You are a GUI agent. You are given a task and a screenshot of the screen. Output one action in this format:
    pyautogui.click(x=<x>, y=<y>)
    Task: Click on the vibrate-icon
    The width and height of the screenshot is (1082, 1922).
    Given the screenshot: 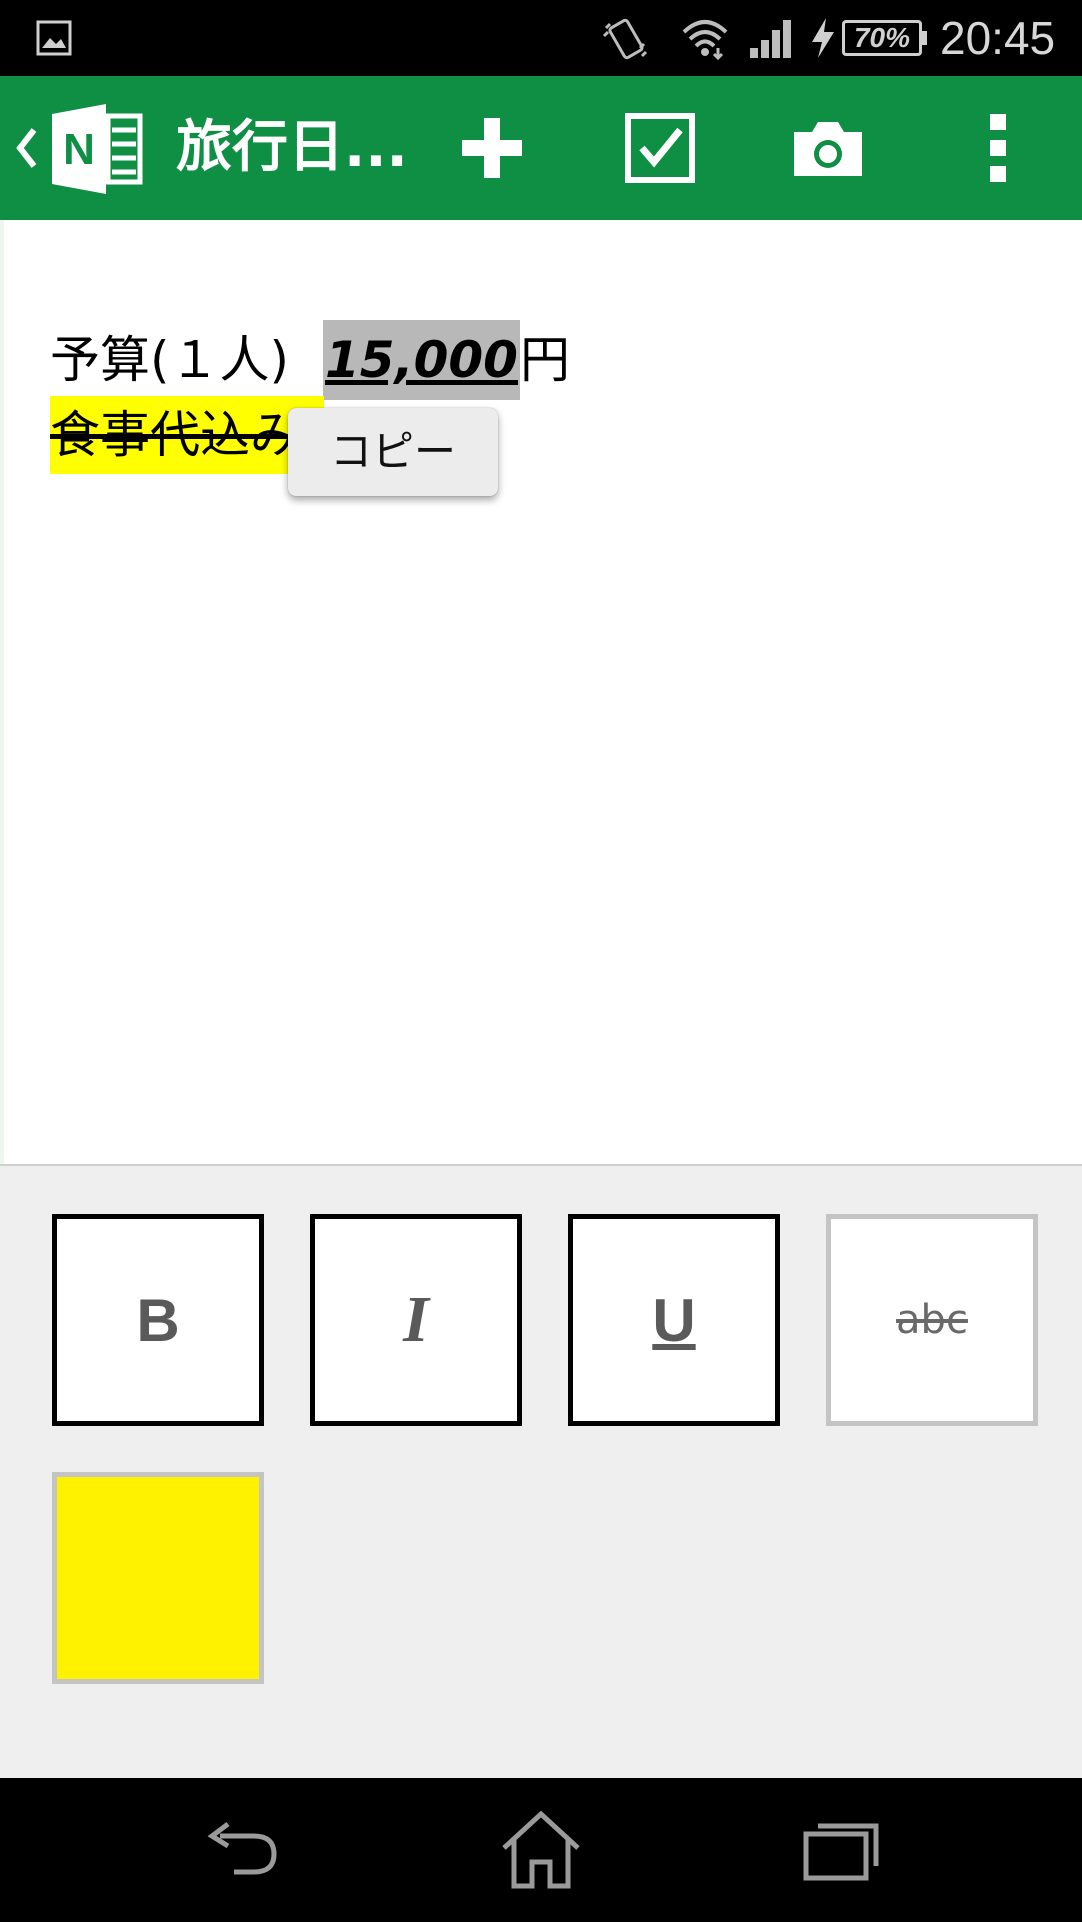 What is the action you would take?
    pyautogui.click(x=625, y=39)
    